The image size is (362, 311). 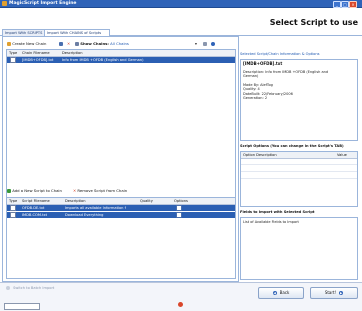 I want to click on add-script-button: Add a New Script to Chain, so click(x=34, y=190).